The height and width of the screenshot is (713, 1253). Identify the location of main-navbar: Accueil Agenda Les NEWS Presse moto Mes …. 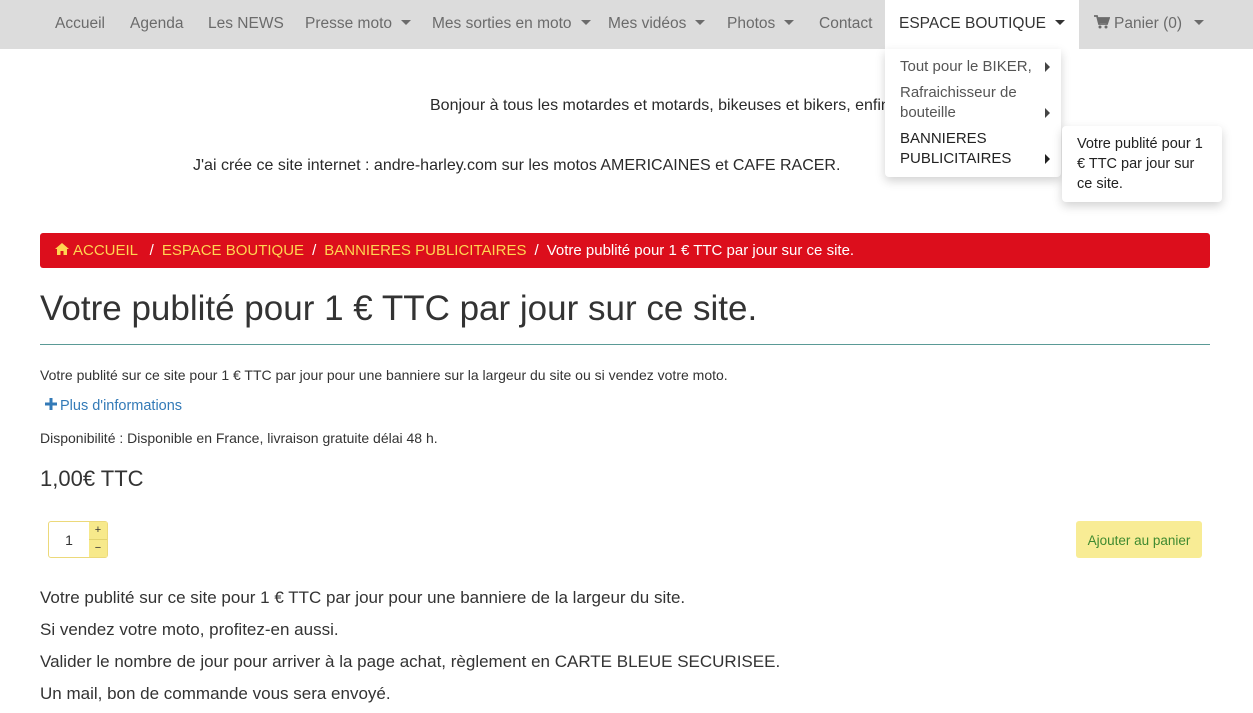
(626, 24).